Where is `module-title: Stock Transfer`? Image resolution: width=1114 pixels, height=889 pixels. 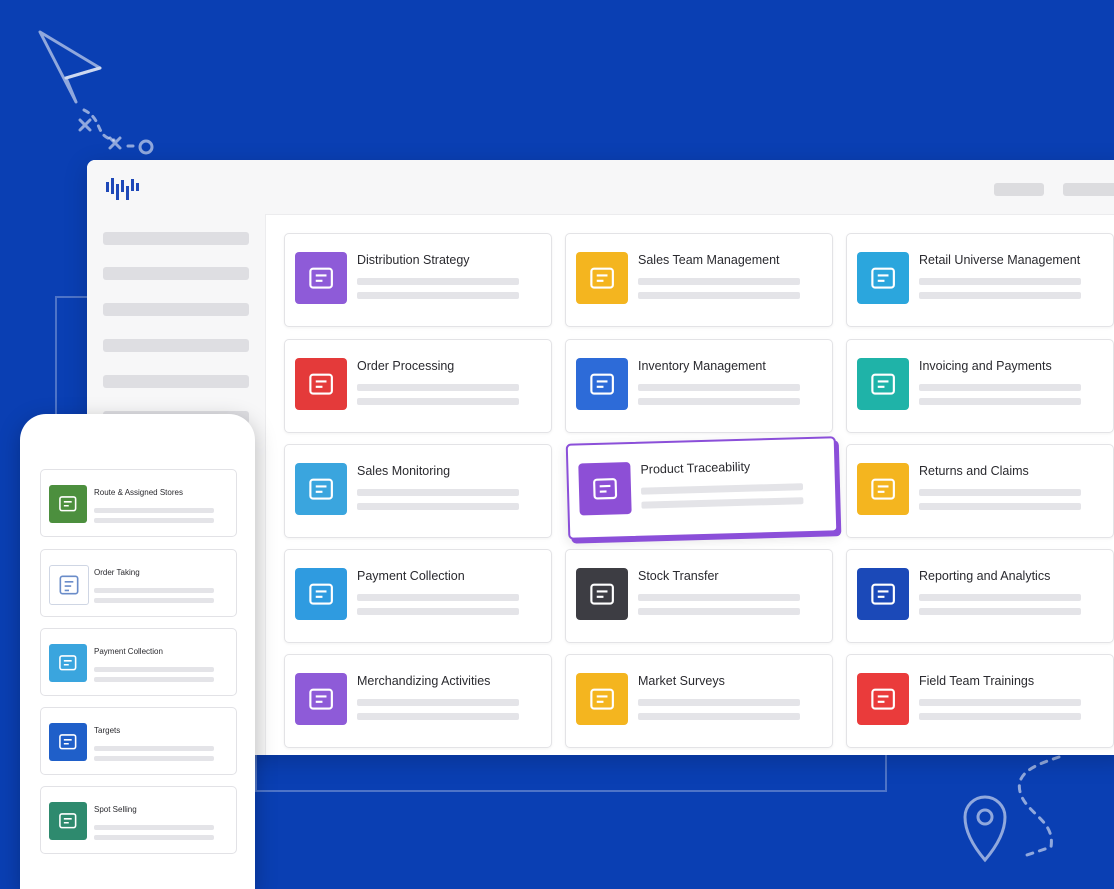 module-title: Stock Transfer is located at coordinates (678, 576).